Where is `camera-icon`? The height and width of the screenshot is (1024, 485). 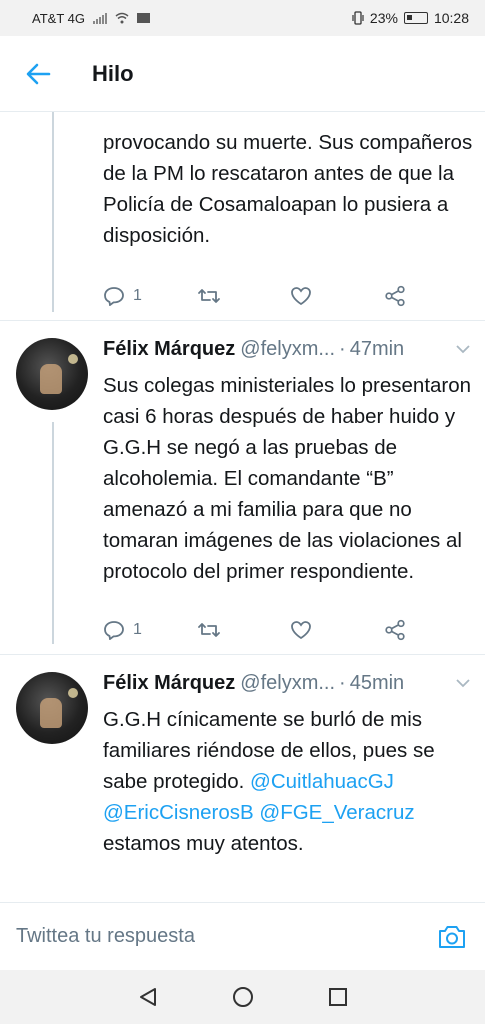
camera-icon is located at coordinates (452, 936).